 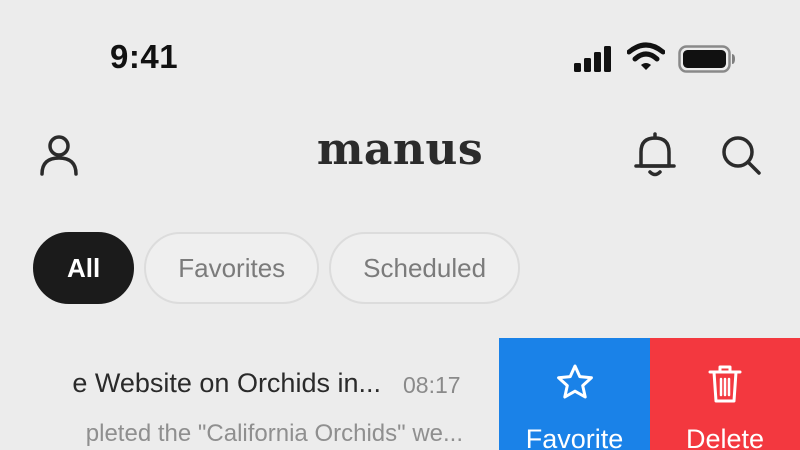 I want to click on bell-icon, so click(x=655, y=157).